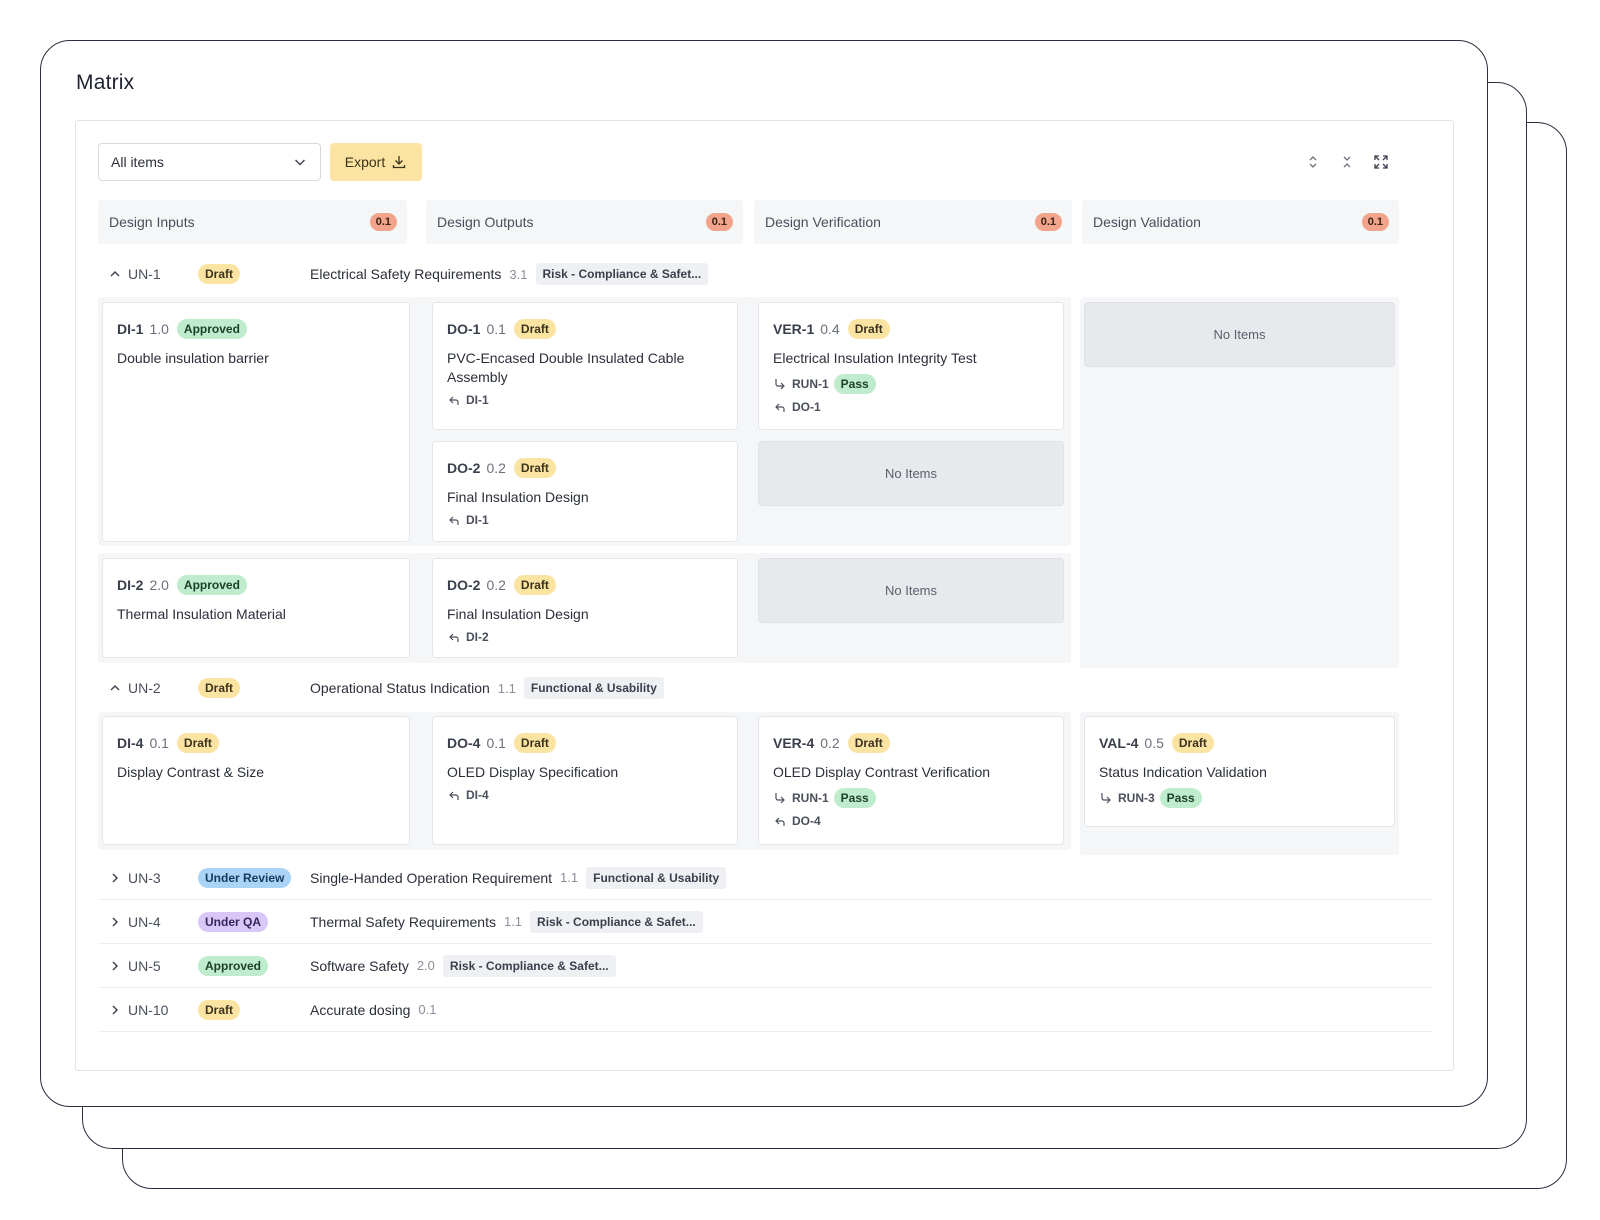 The image size is (1600, 1220). What do you see at coordinates (365, 162) in the screenshot?
I see `export-button-label: Export` at bounding box center [365, 162].